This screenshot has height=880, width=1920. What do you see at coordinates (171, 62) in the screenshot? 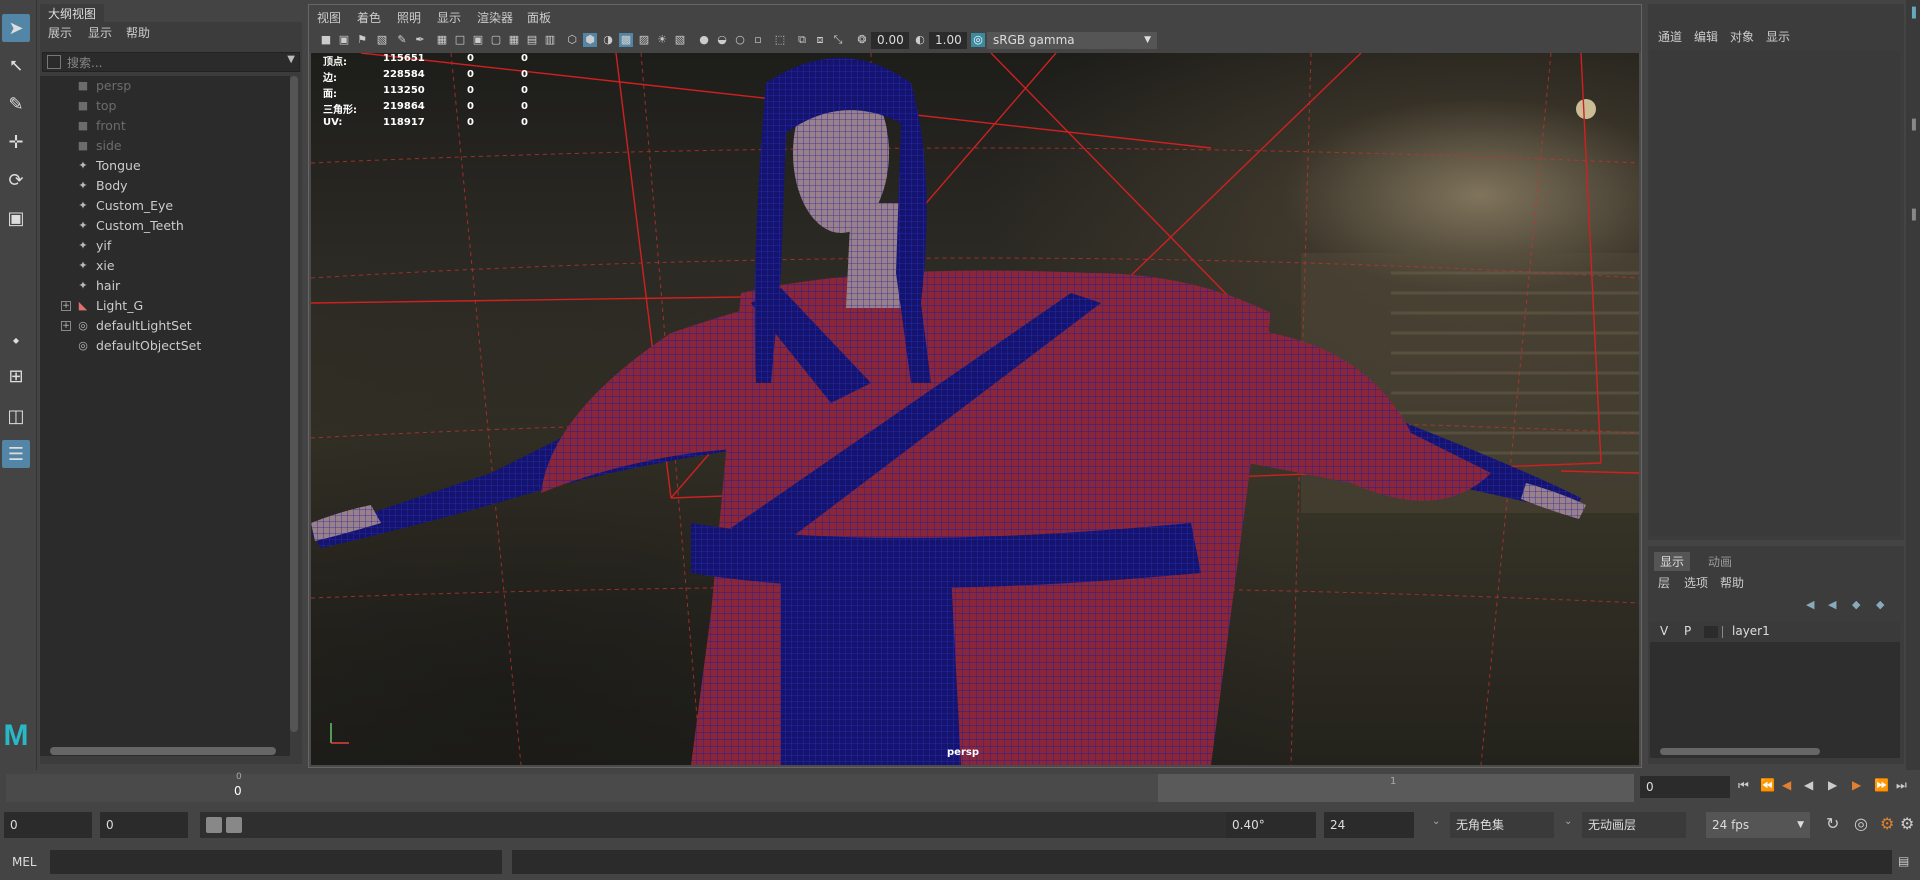
I see `outliner-search-input: 搜索... ▼` at bounding box center [171, 62].